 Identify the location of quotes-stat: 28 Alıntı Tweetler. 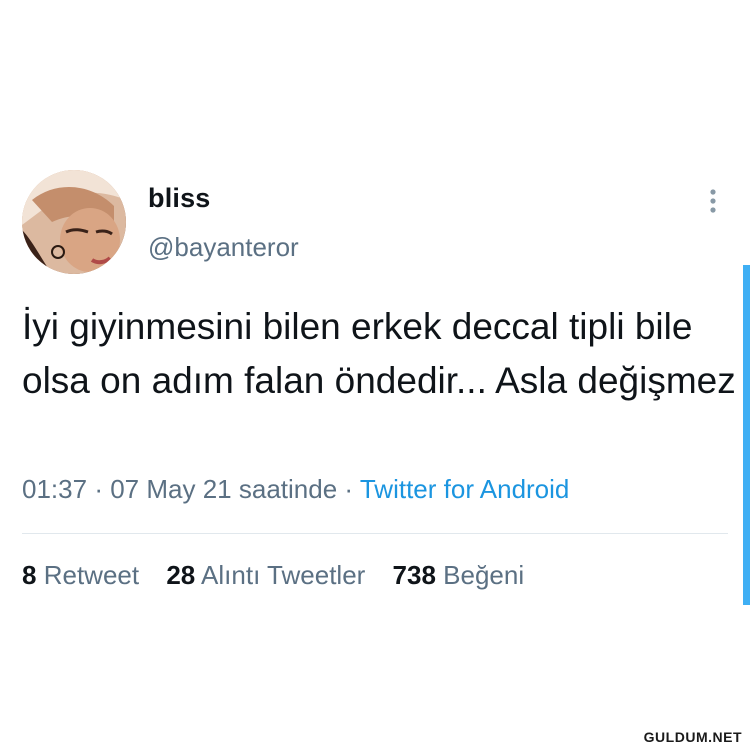
(265, 575).